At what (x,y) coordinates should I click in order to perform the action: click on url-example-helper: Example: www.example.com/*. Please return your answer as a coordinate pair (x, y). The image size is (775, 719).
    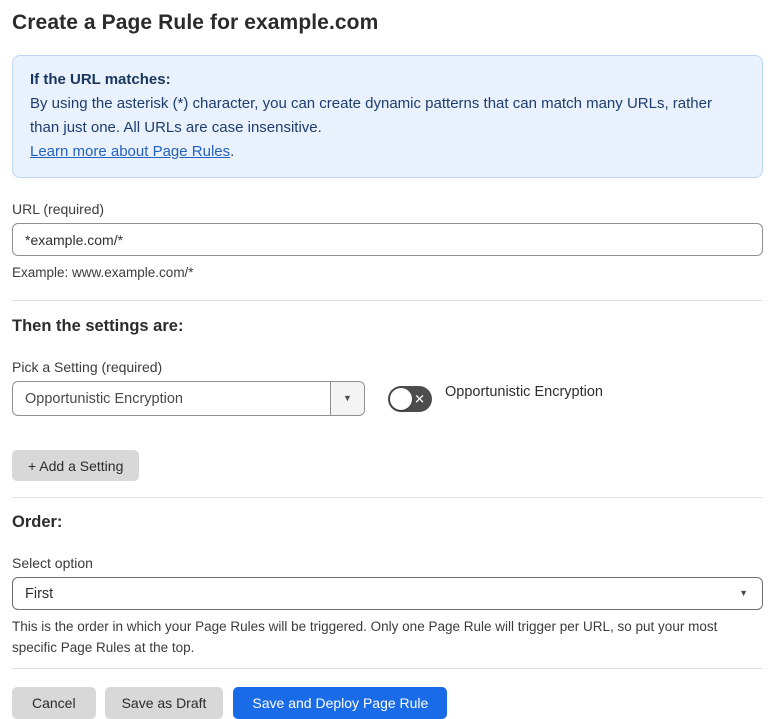
    Looking at the image, I should click on (103, 272).